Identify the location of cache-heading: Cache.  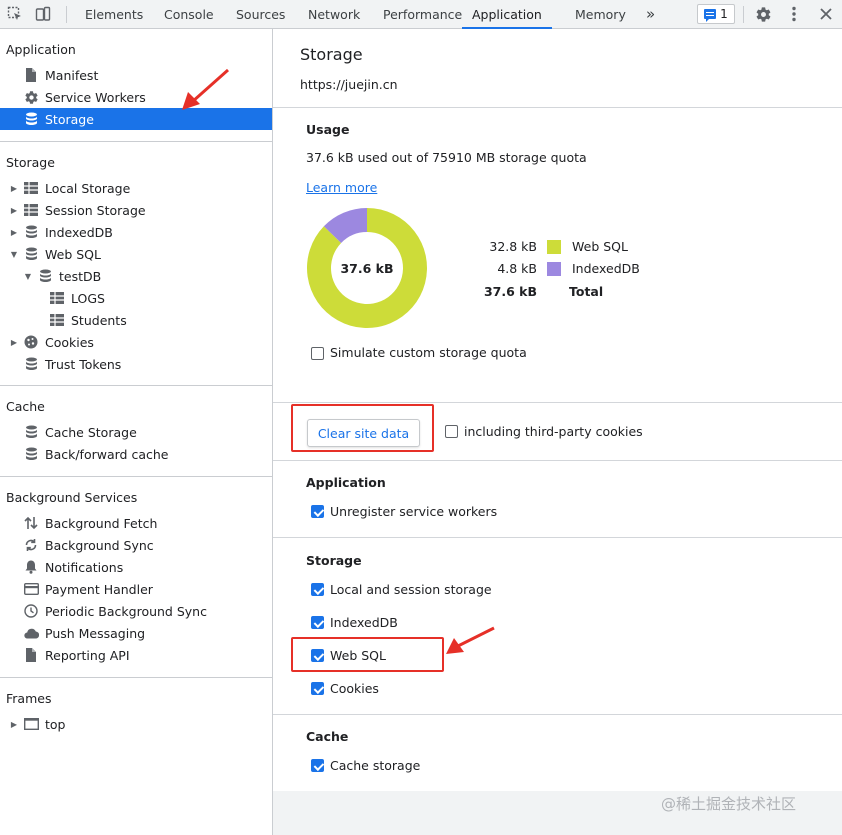
(327, 736).